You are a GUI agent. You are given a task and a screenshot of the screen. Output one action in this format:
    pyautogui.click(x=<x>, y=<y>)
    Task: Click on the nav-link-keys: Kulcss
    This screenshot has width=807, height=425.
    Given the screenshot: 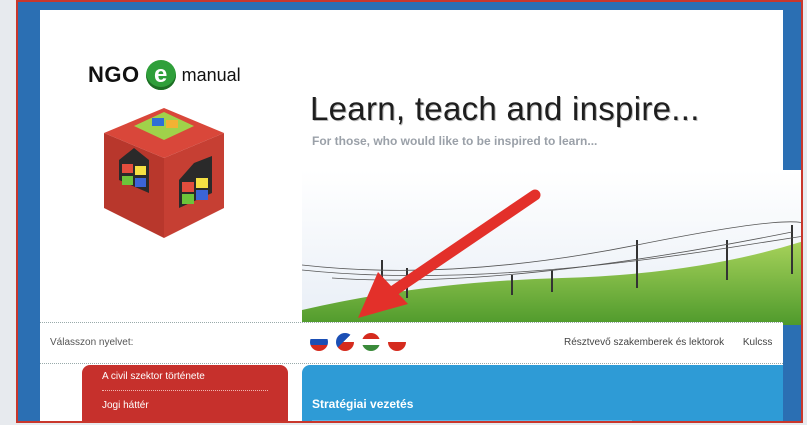 What is the action you would take?
    pyautogui.click(x=757, y=342)
    